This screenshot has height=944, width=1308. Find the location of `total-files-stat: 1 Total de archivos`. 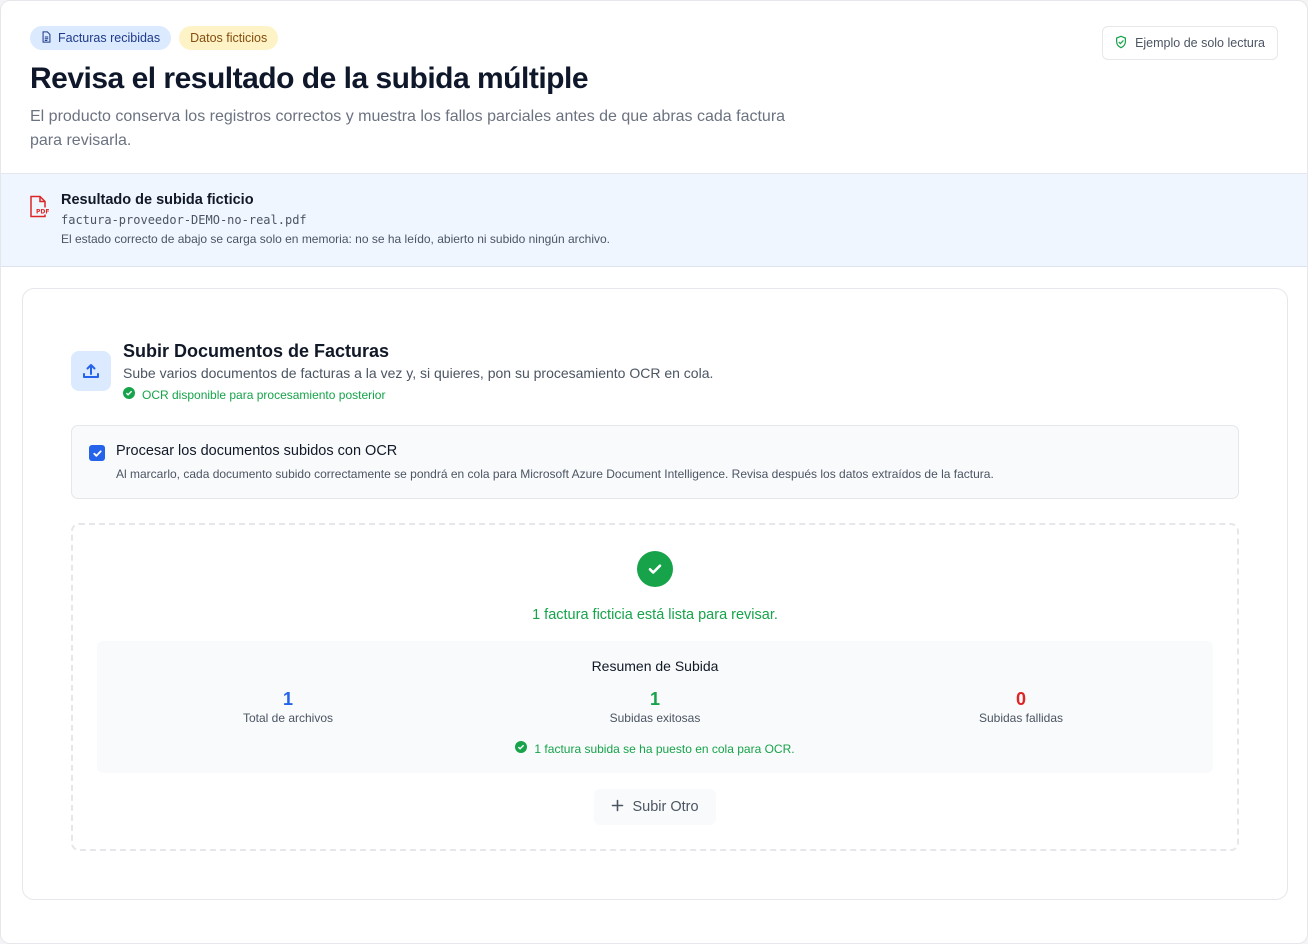

total-files-stat: 1 Total de archivos is located at coordinates (288, 706).